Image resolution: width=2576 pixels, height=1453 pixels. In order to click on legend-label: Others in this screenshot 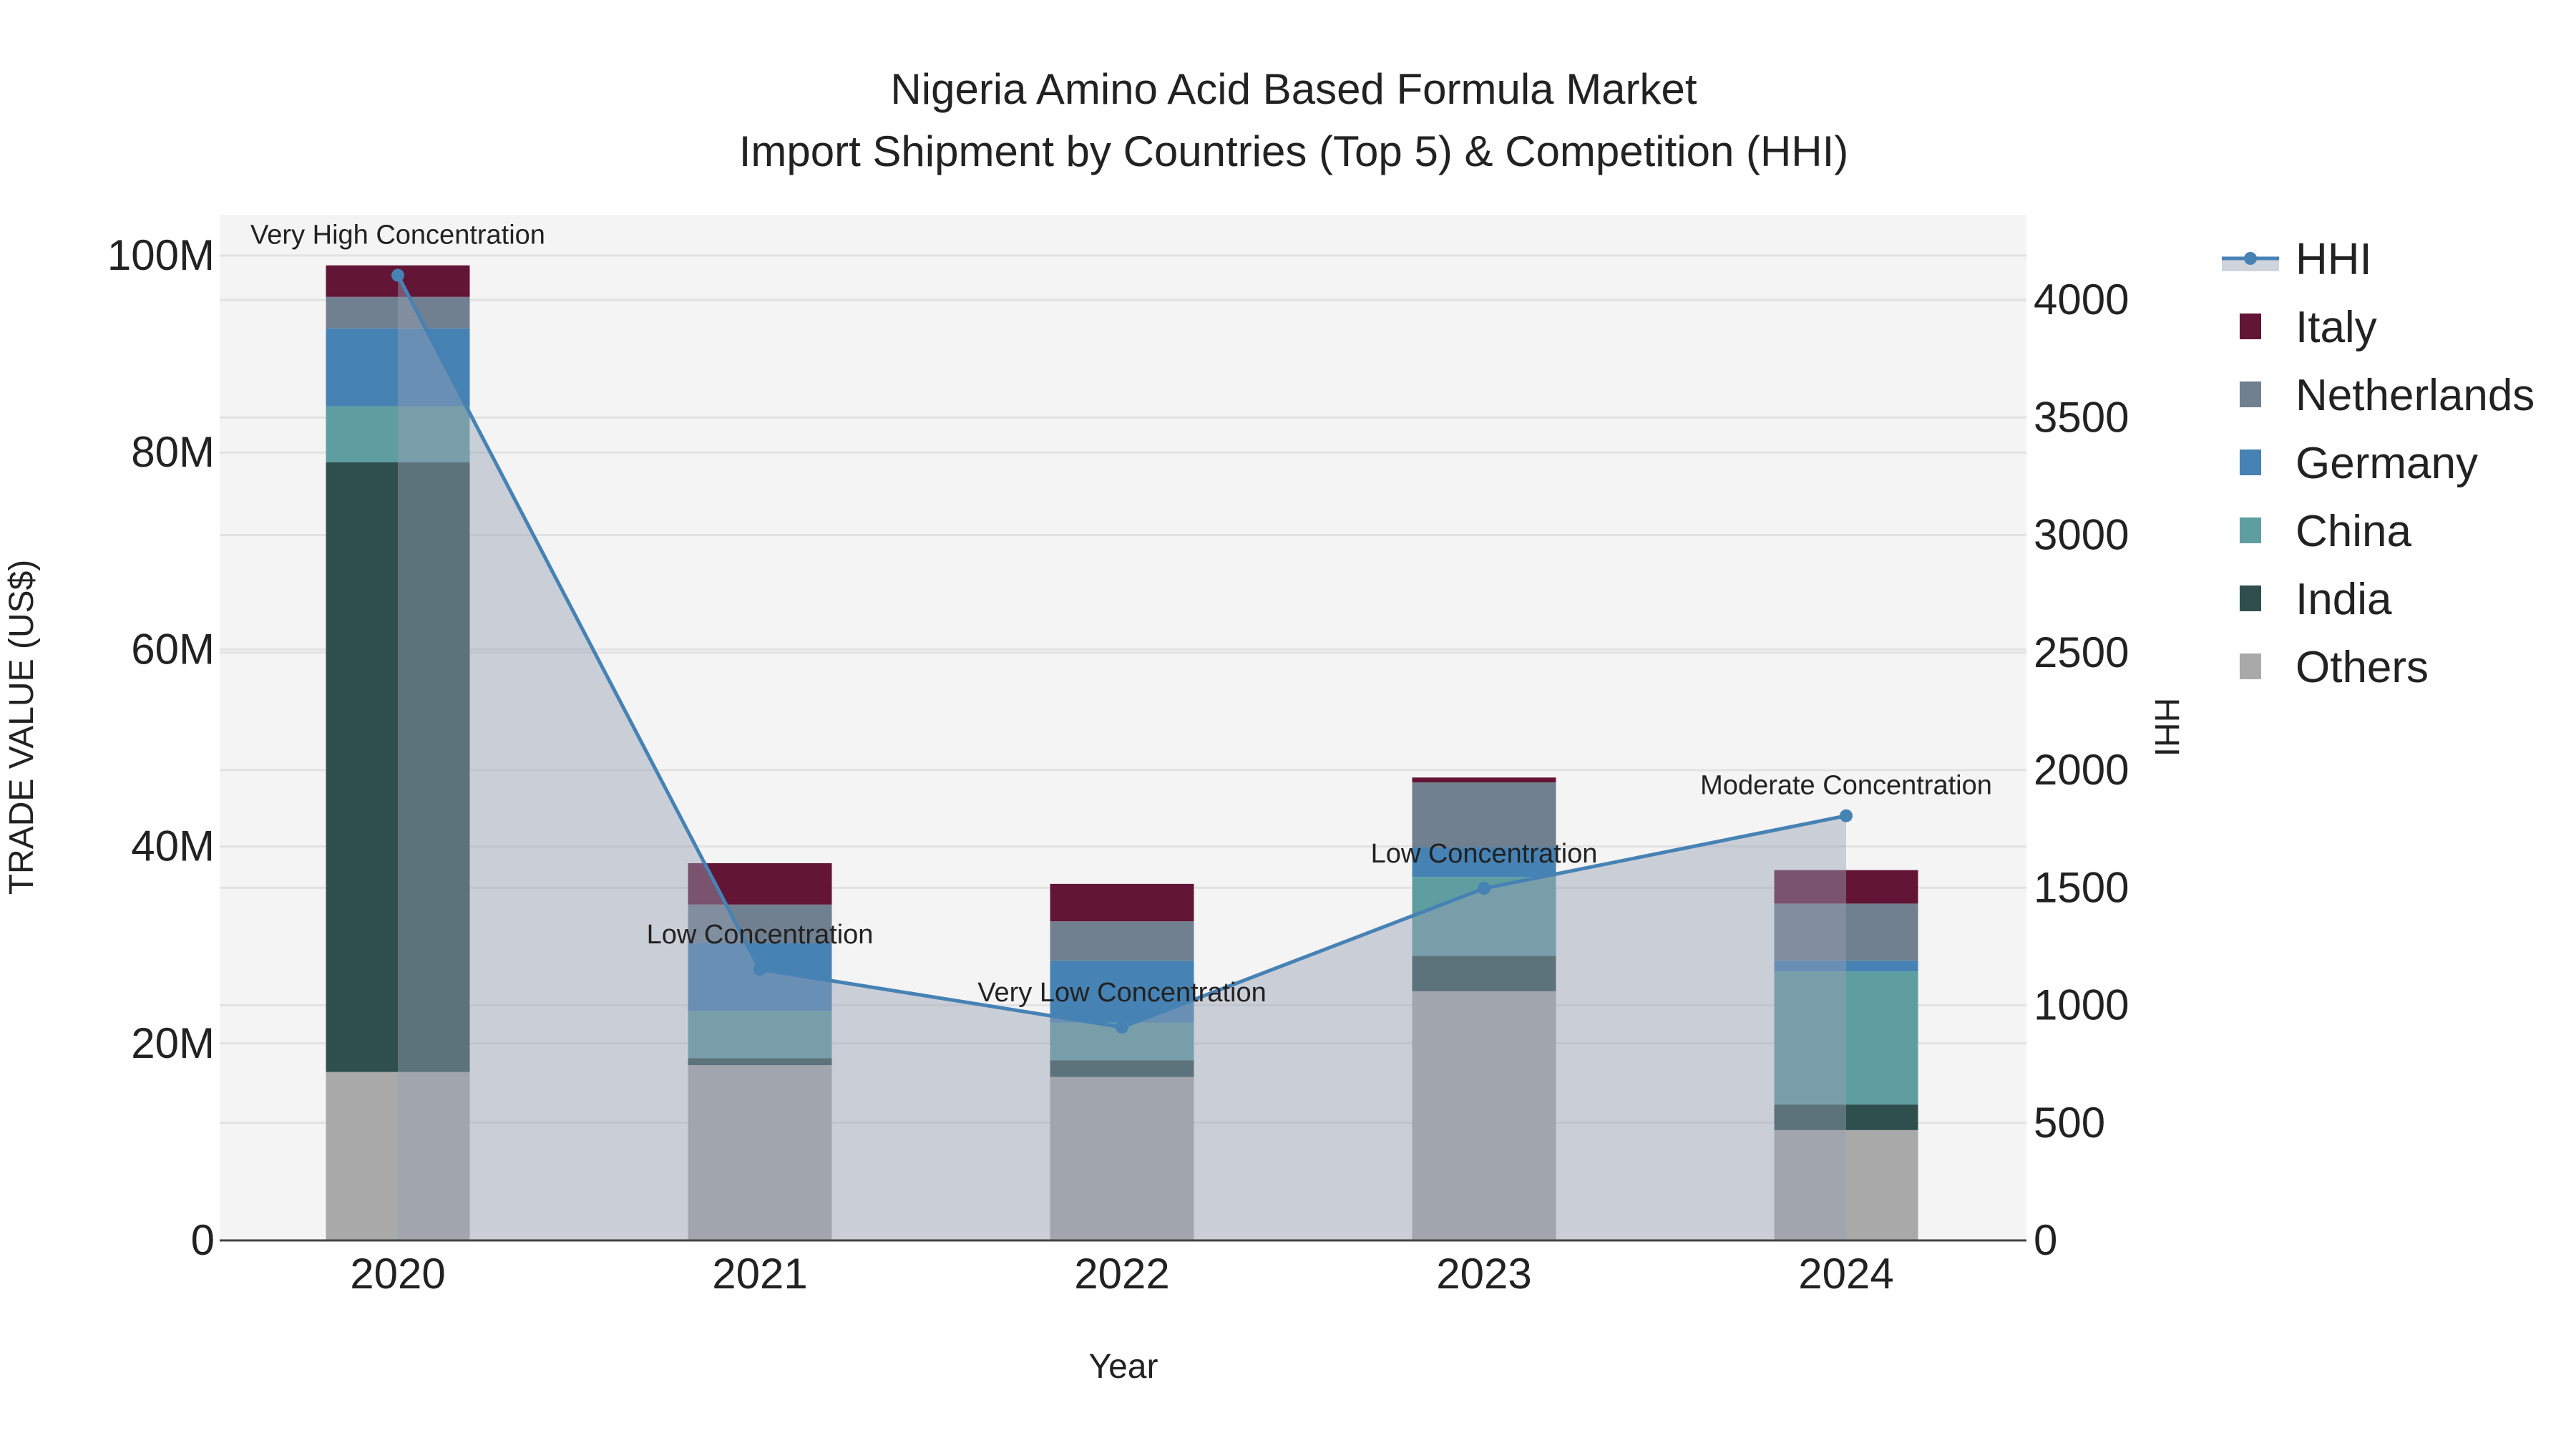, I will do `click(2362, 667)`.